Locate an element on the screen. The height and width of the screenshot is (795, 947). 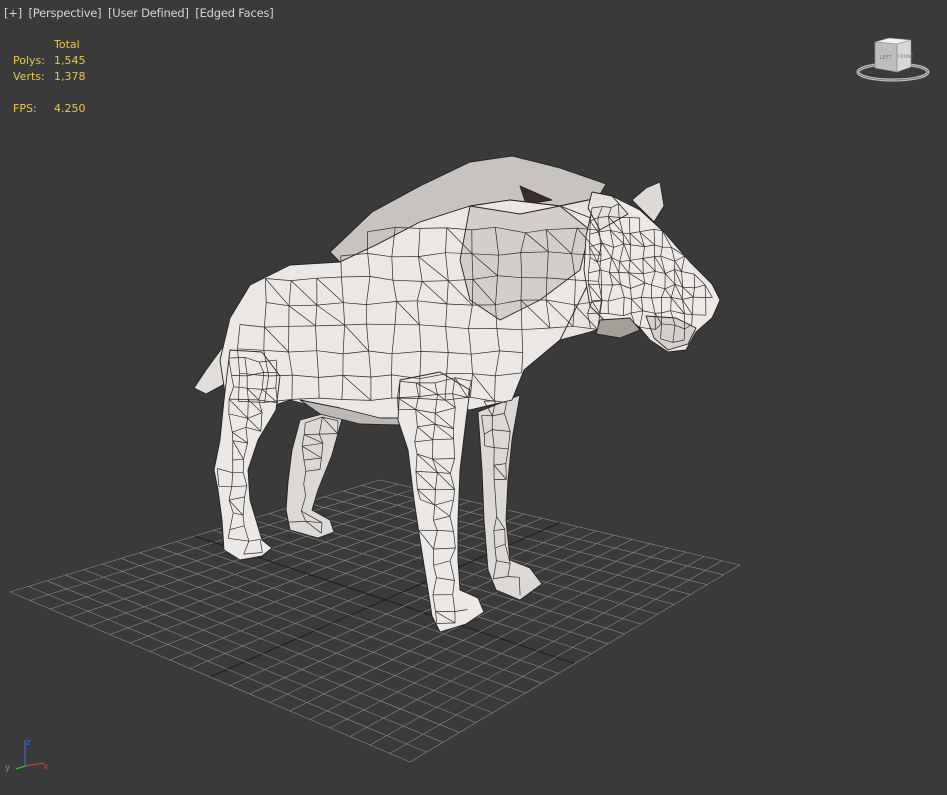
x-axis-line is located at coordinates (34, 764).